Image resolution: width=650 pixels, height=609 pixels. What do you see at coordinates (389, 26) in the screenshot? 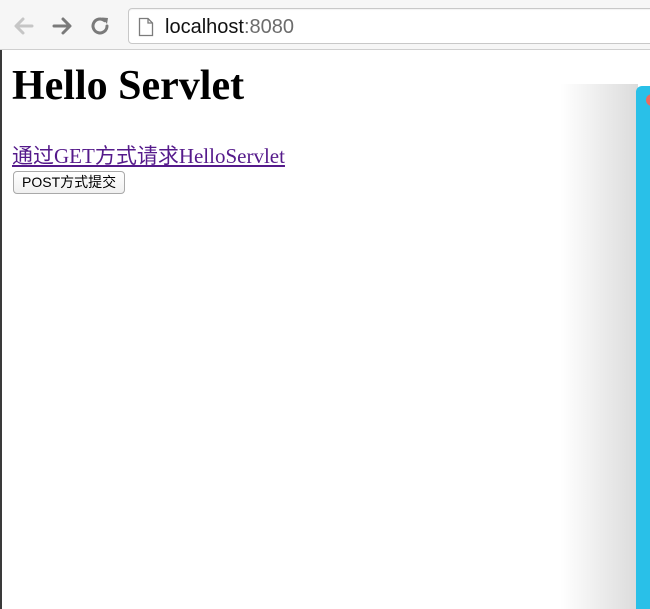
I see `address-bar: localhost:8080` at bounding box center [389, 26].